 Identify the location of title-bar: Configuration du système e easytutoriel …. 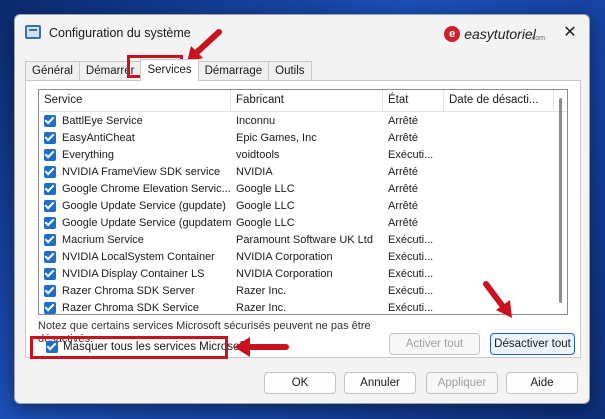
(302, 33).